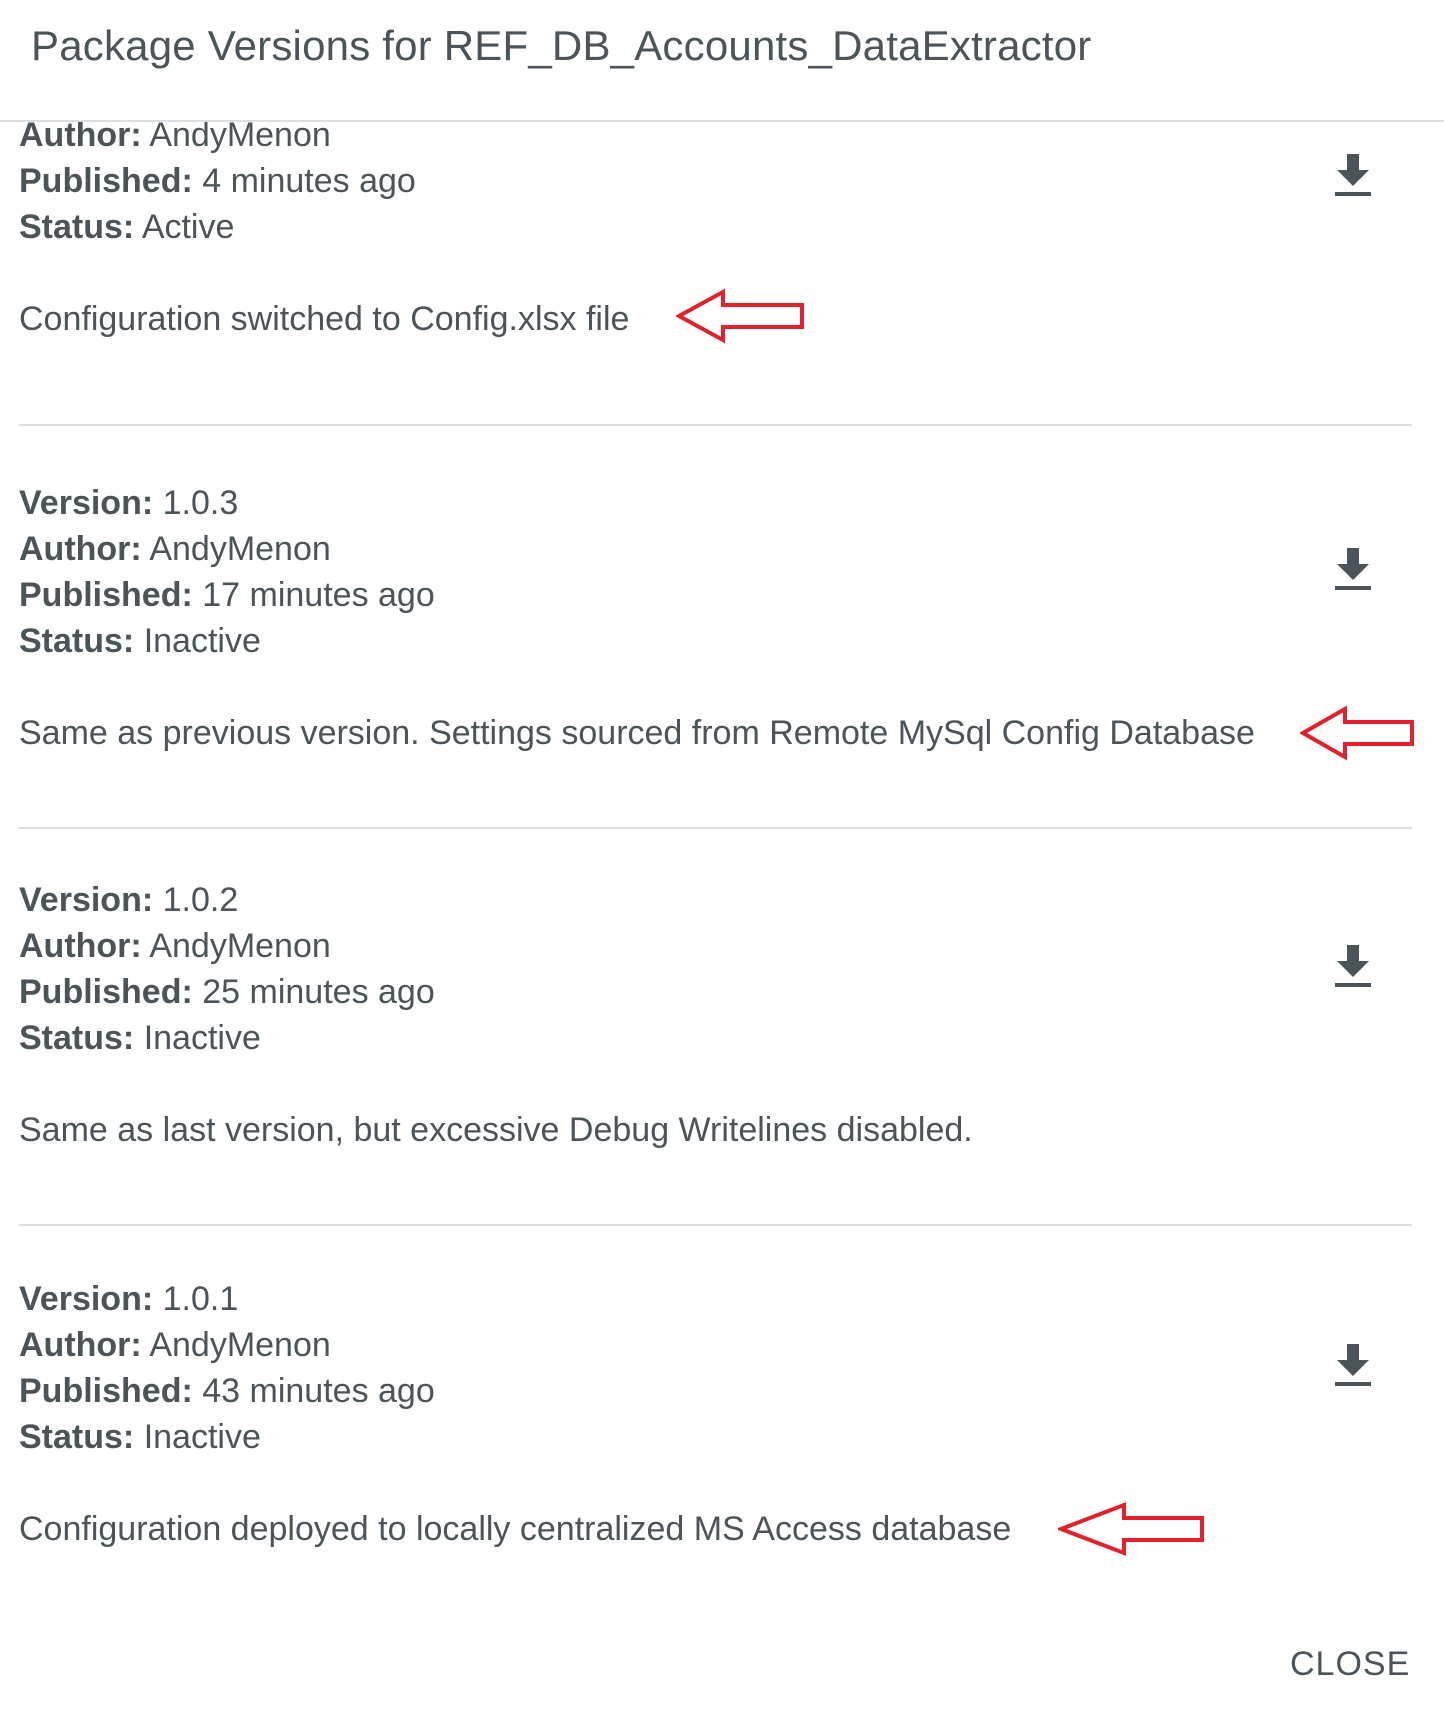 This screenshot has height=1710, width=1444. I want to click on version-line: Version: 1.0.2, so click(128, 900).